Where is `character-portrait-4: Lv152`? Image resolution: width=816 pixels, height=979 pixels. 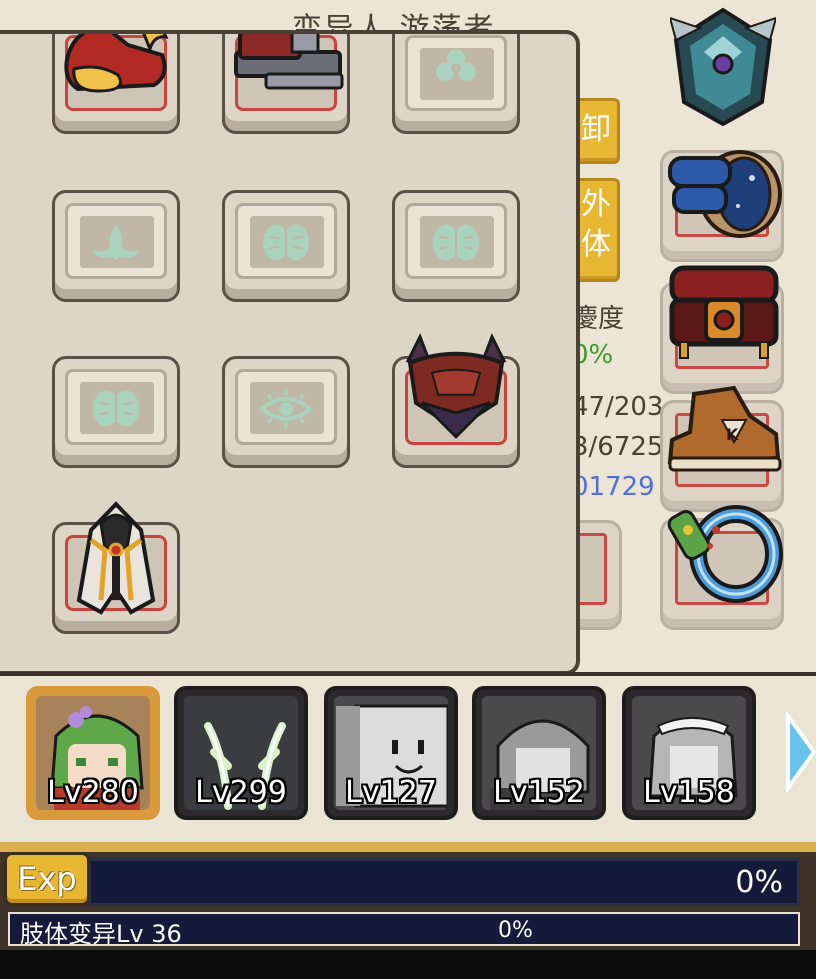
character-portrait-4: Lv152 is located at coordinates (539, 753).